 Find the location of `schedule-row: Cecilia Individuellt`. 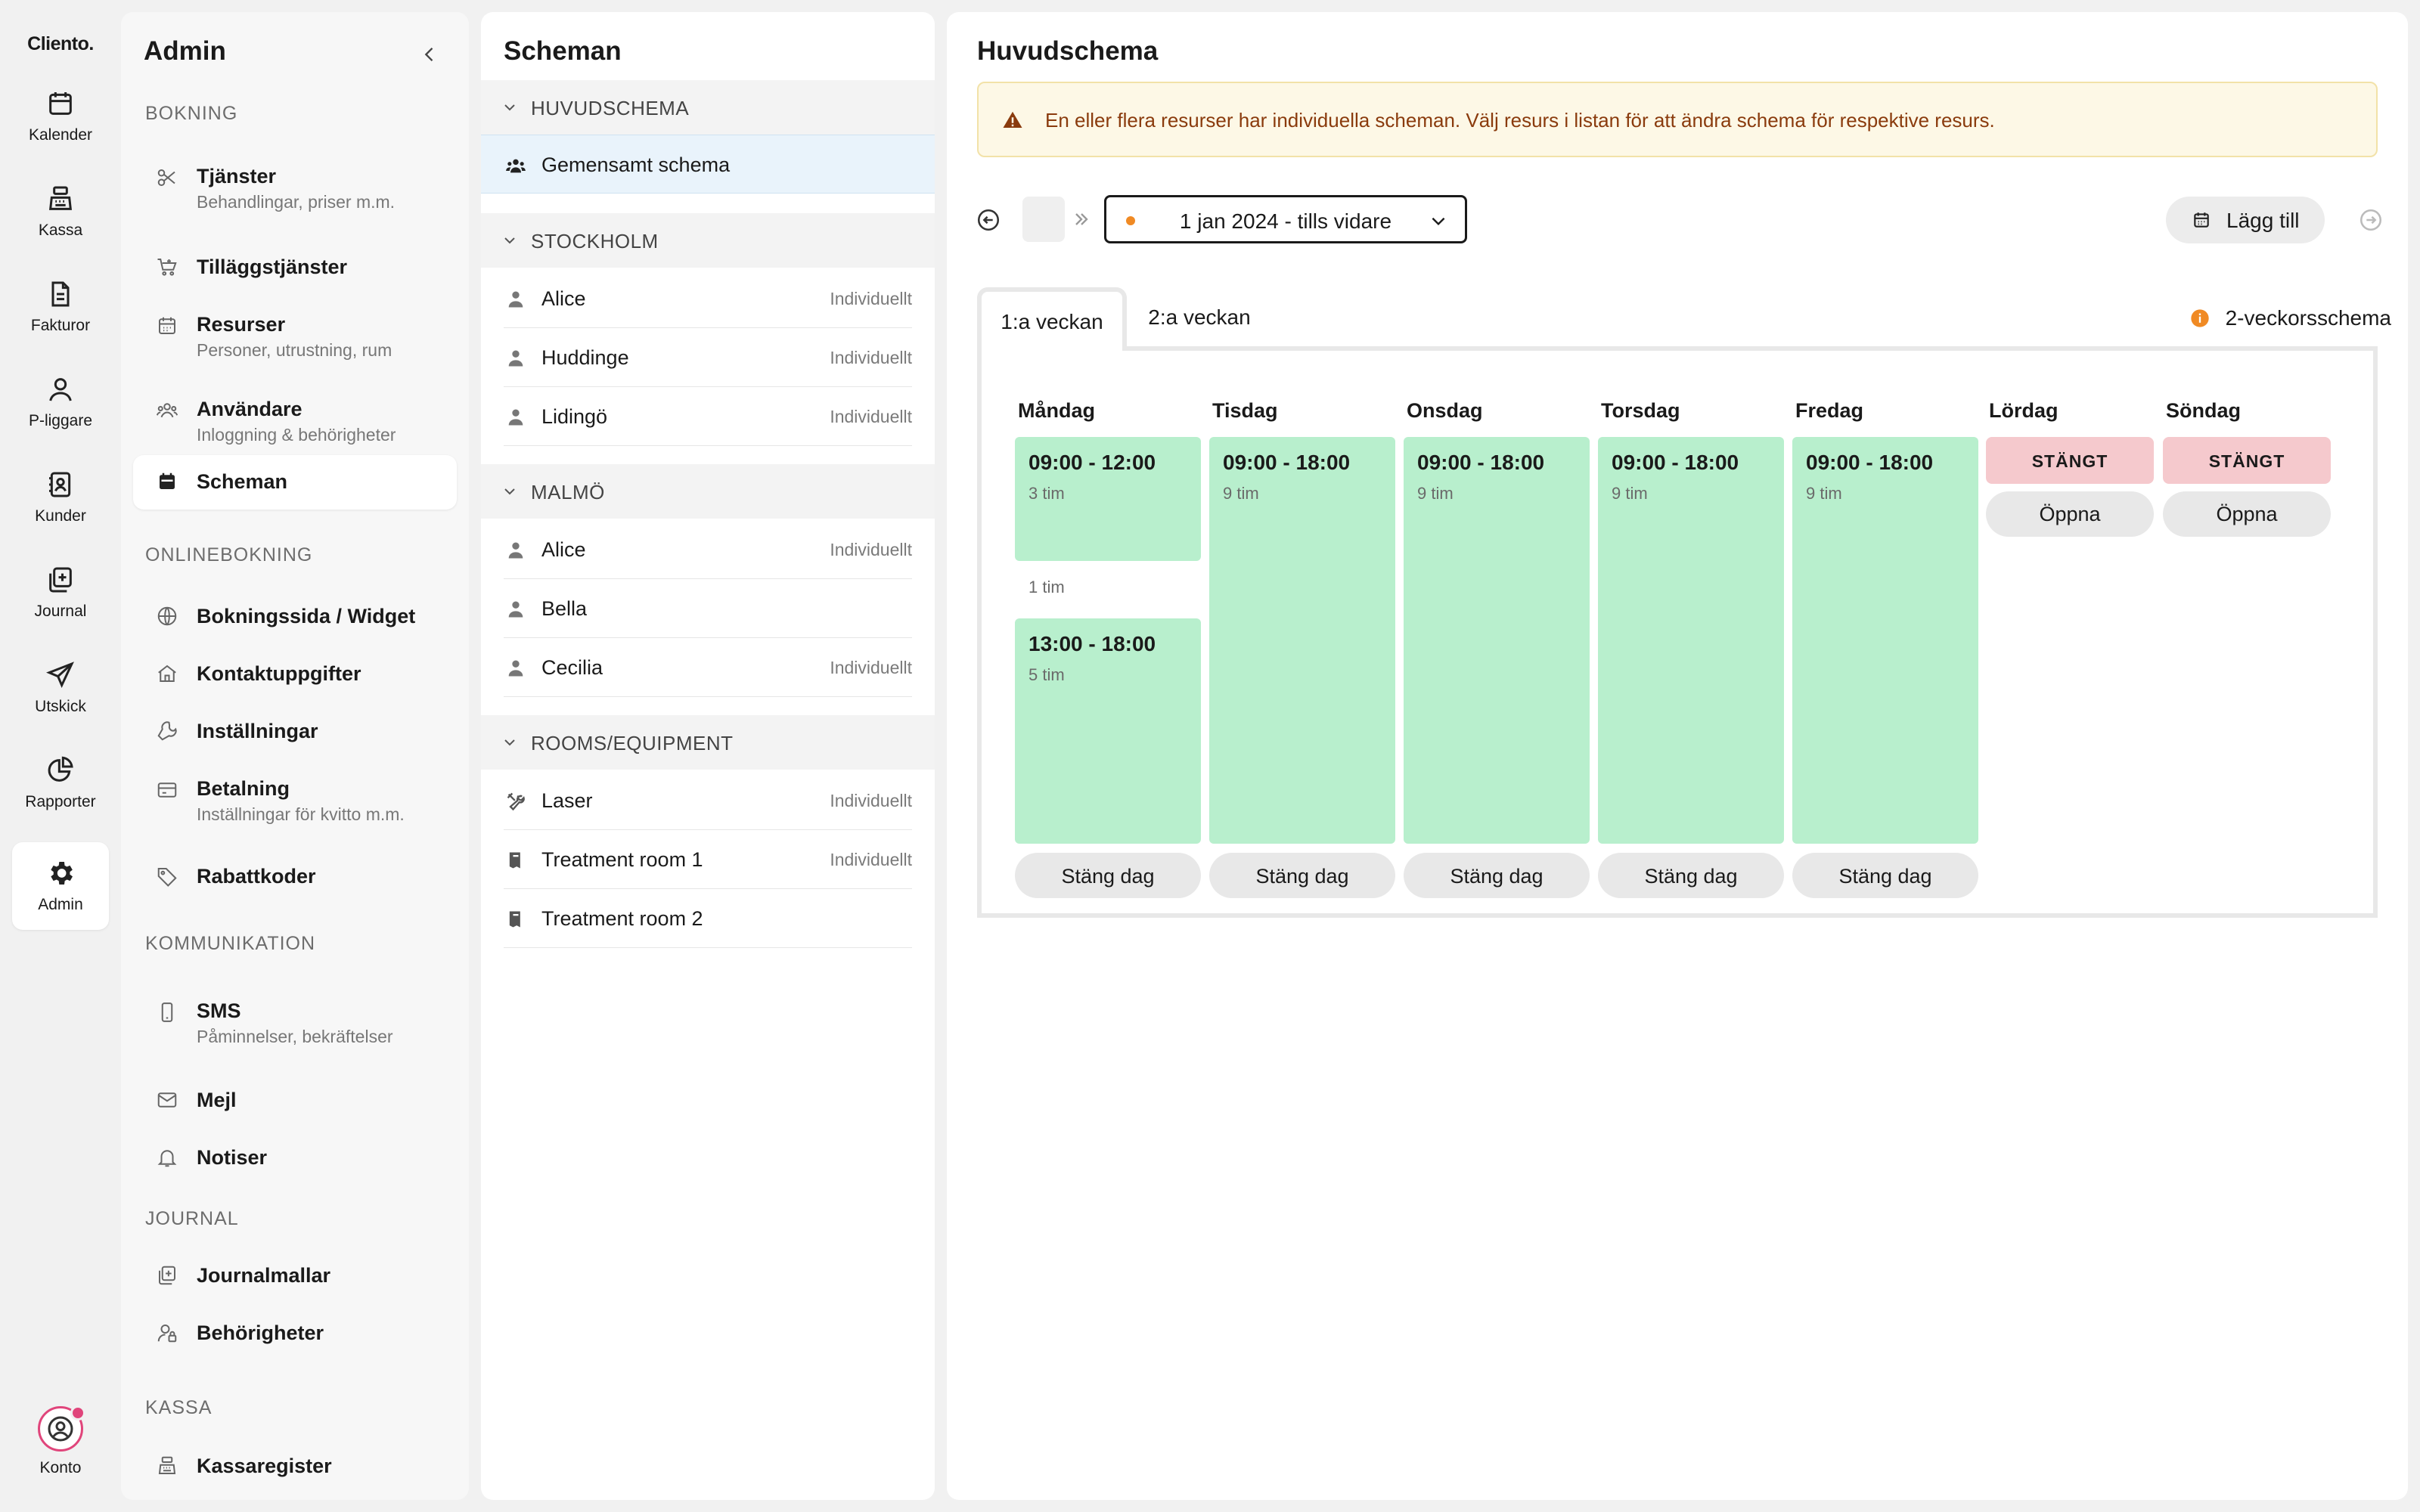

schedule-row: Cecilia Individuellt is located at coordinates (708, 667).